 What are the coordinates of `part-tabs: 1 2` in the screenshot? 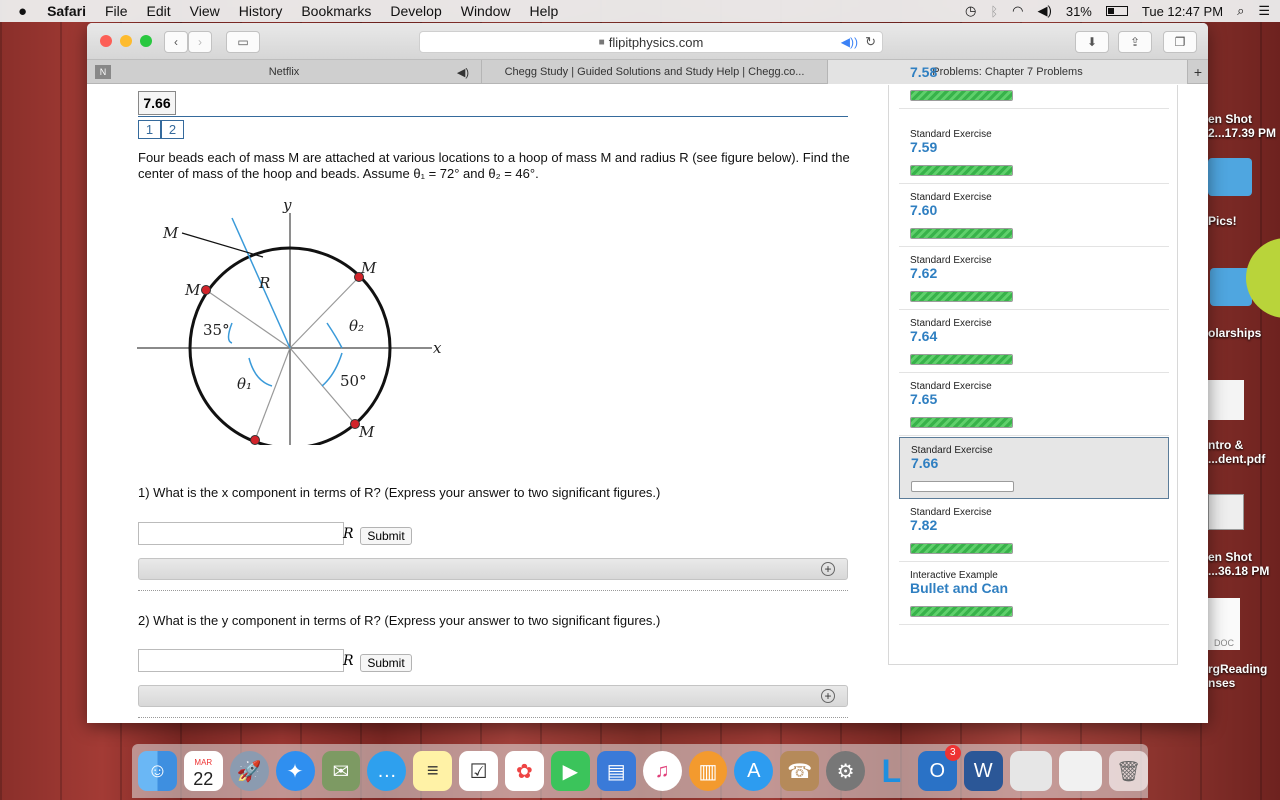 It's located at (161, 129).